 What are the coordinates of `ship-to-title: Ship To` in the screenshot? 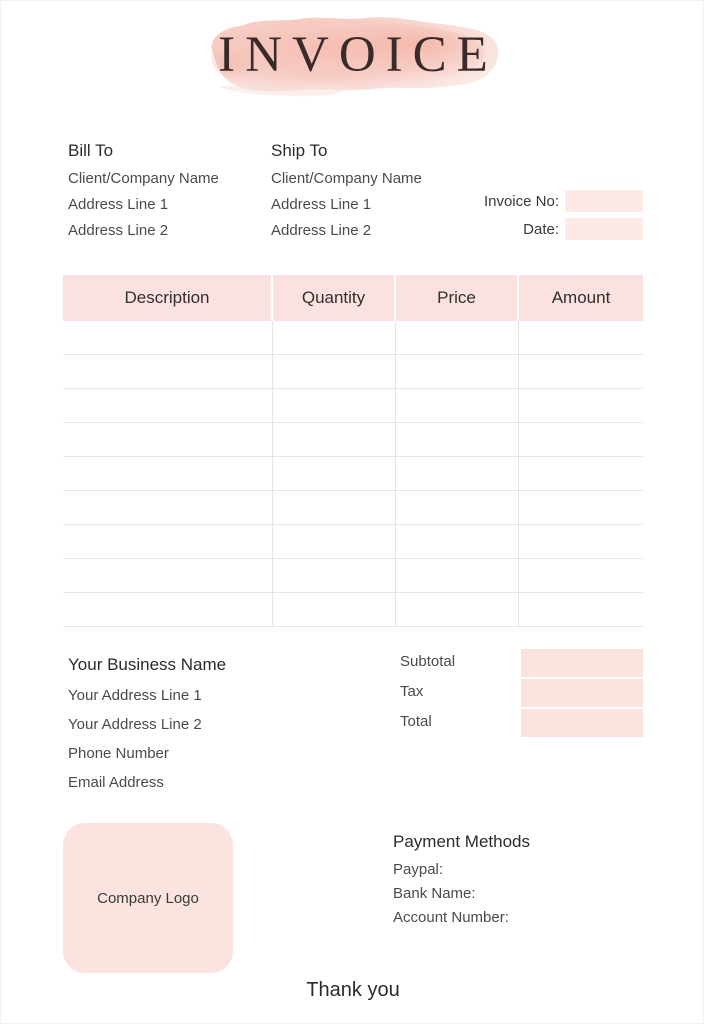 It's located at (299, 150).